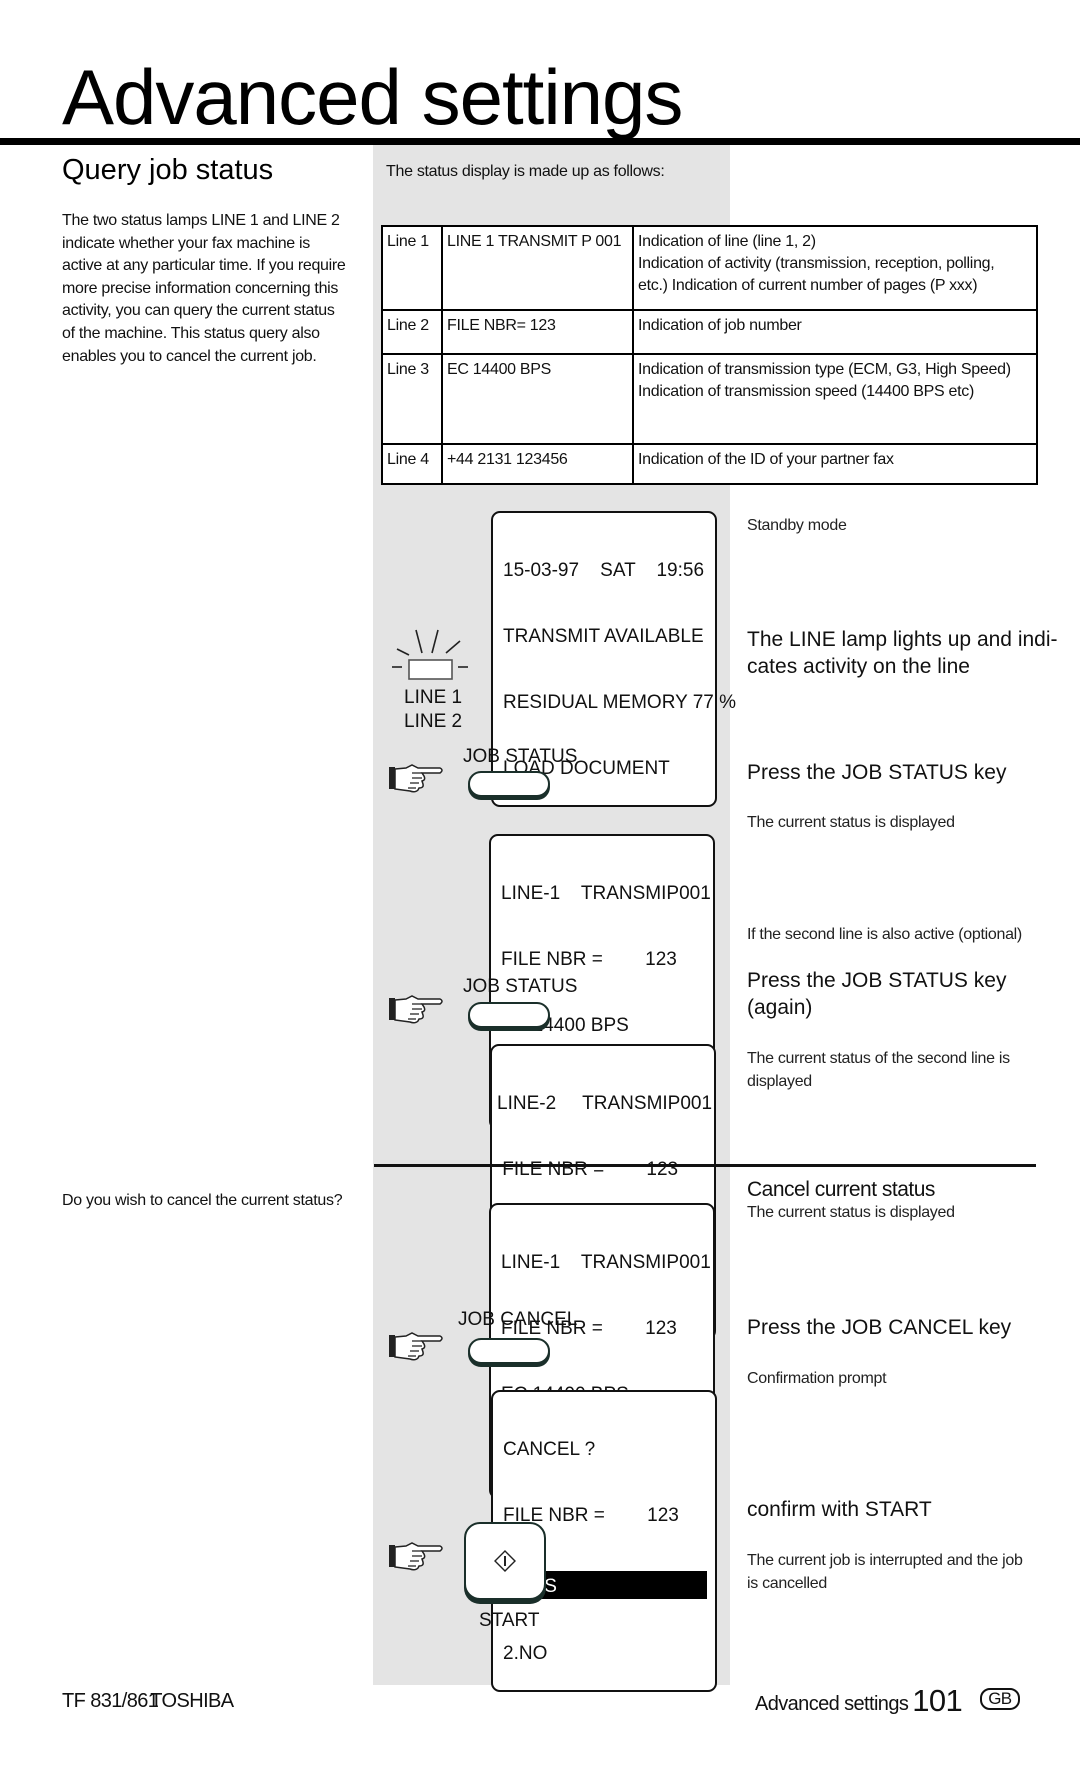 This screenshot has width=1080, height=1773. Describe the element at coordinates (549, 1449) in the screenshot. I see `lcd-line: CANCEL ?` at that location.